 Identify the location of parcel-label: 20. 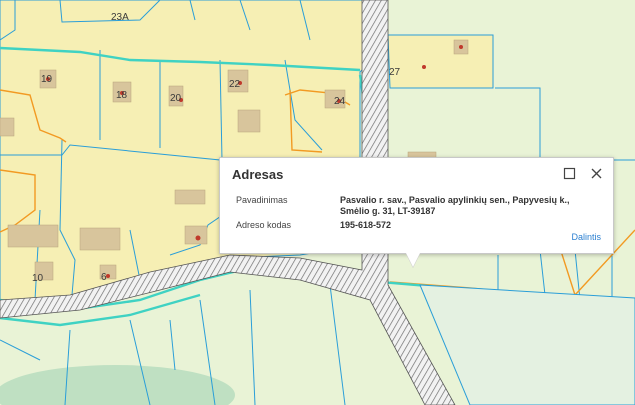
(176, 98).